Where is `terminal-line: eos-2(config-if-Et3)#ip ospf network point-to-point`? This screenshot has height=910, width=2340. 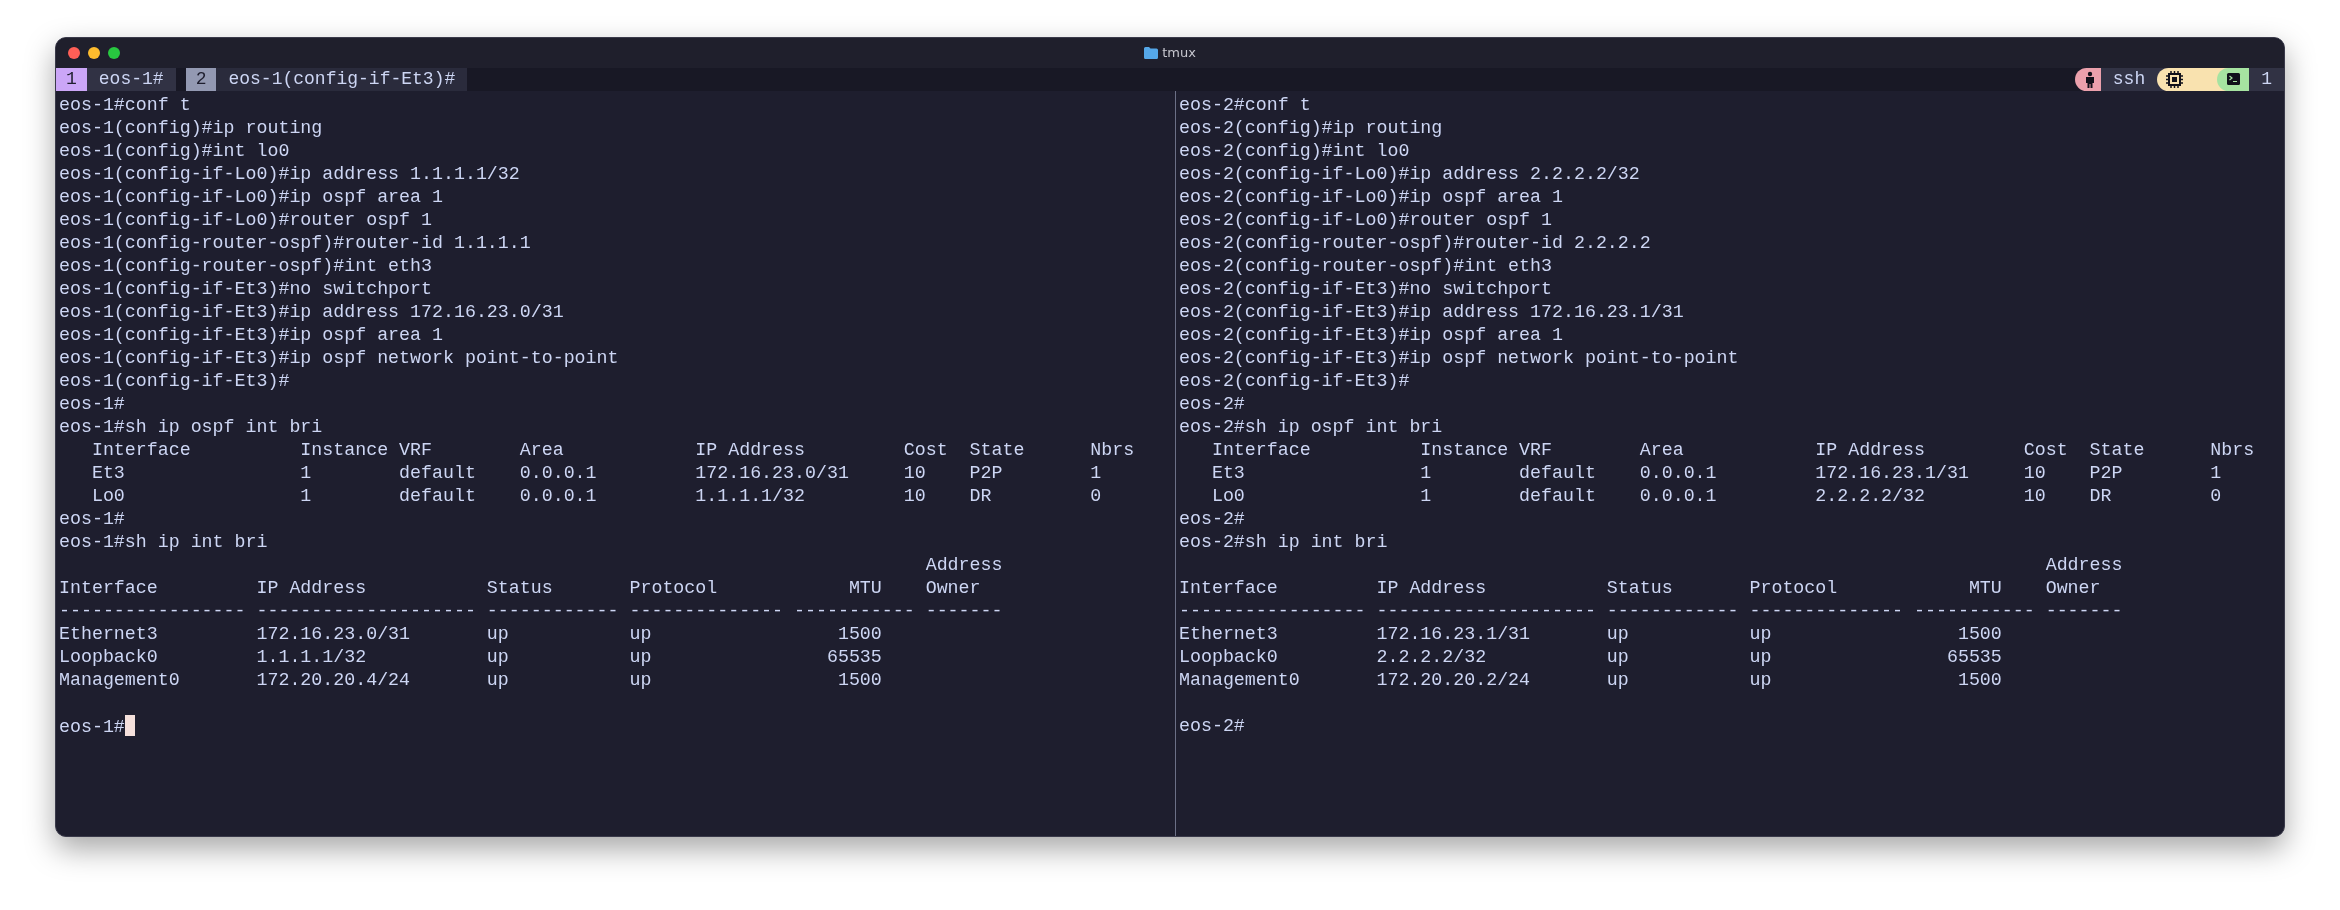 terminal-line: eos-2(config-if-Et3)#ip ospf network point-to-point is located at coordinates (1459, 358).